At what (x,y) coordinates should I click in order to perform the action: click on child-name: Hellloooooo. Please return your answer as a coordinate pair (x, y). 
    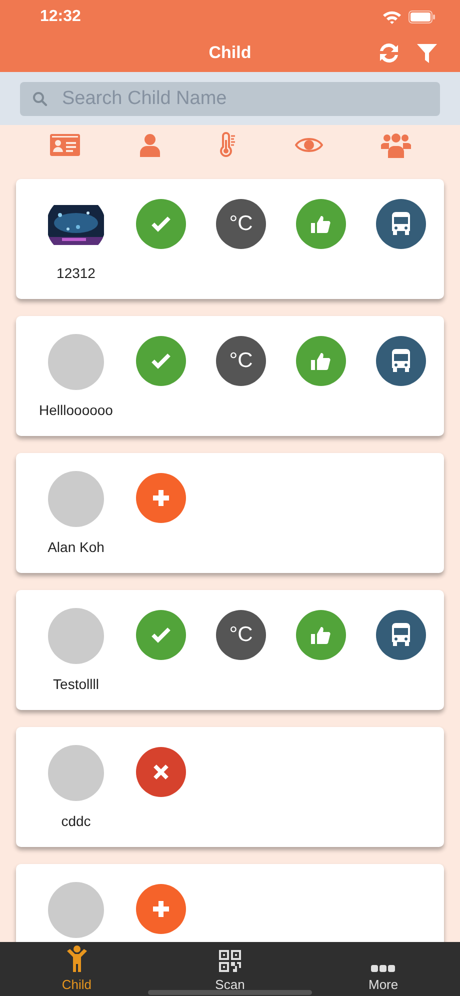
    Looking at the image, I should click on (76, 410).